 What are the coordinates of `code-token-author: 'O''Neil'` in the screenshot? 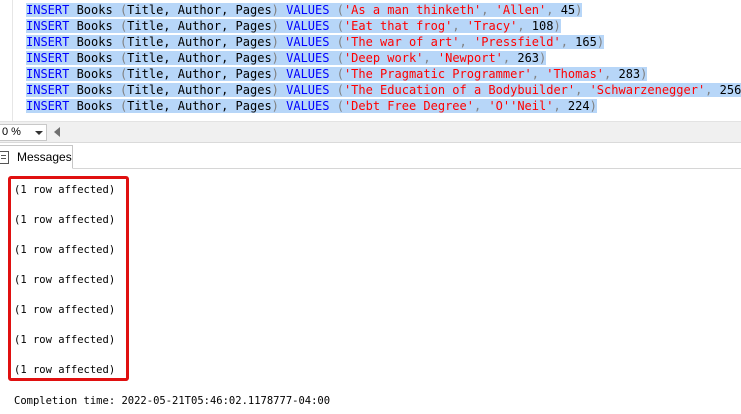 It's located at (521, 106).